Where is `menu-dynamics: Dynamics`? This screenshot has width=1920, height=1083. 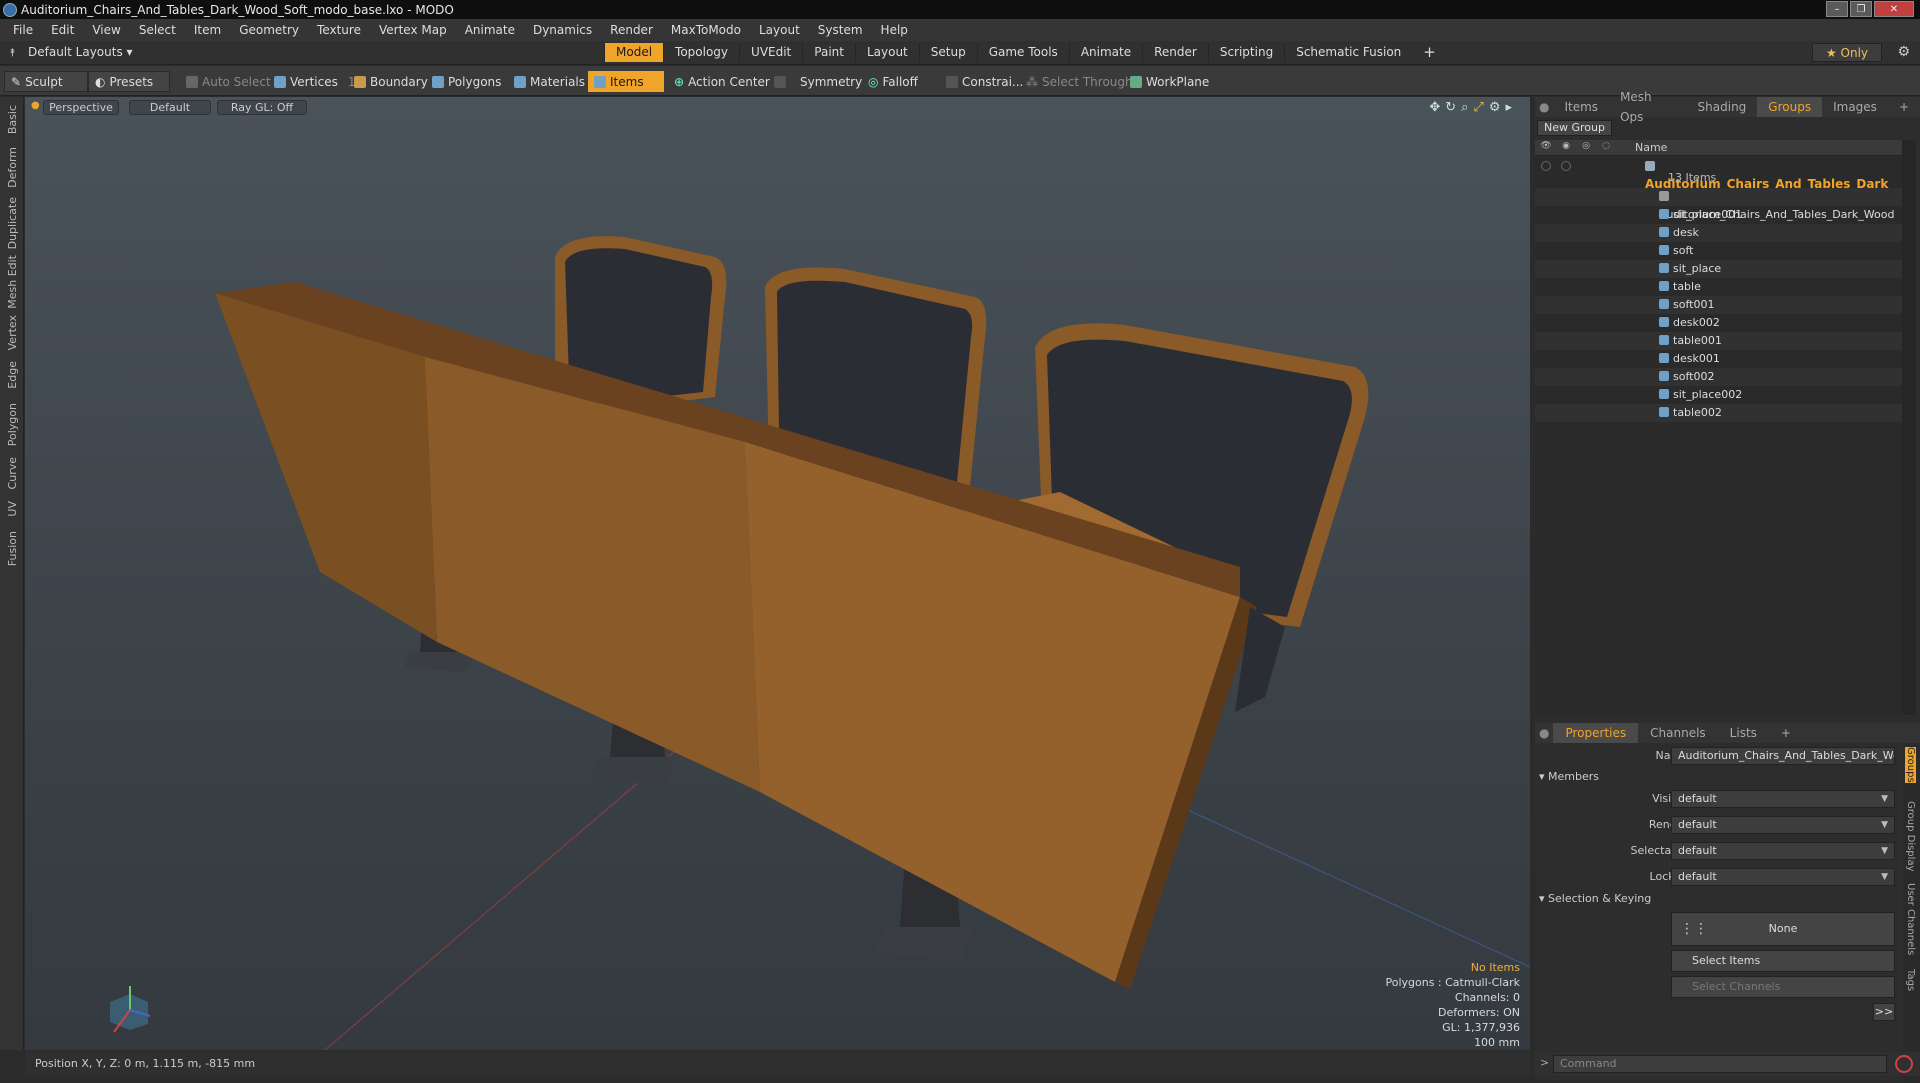
menu-dynamics: Dynamics is located at coordinates (562, 30).